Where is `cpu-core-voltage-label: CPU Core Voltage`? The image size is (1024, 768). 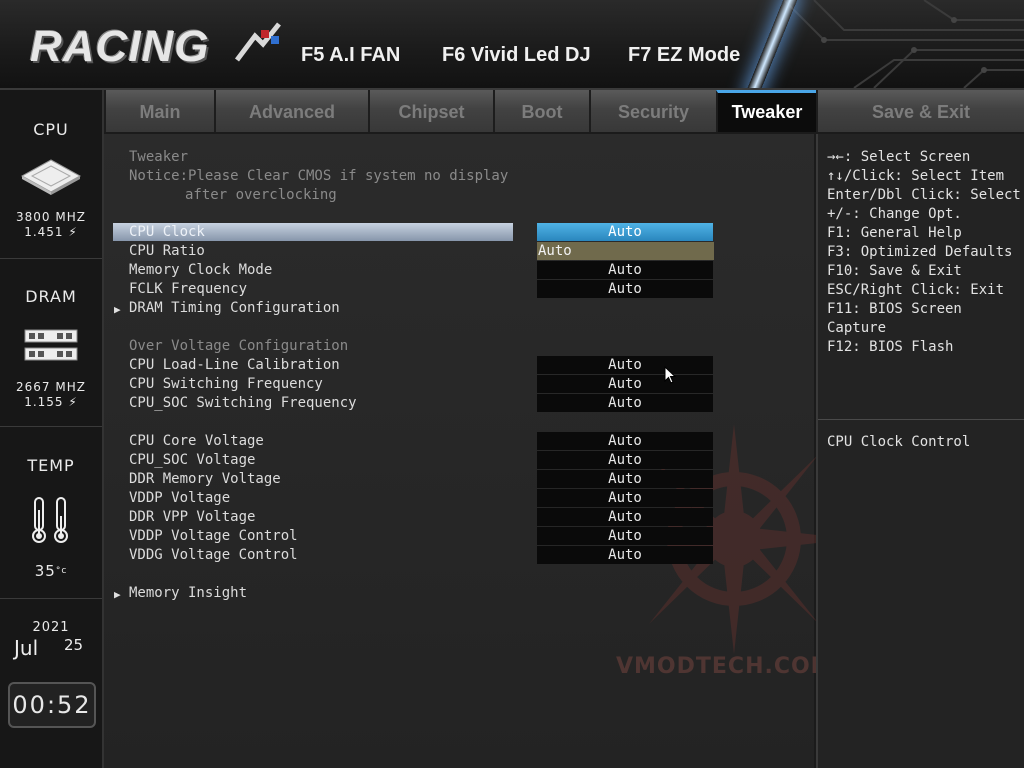 cpu-core-voltage-label: CPU Core Voltage is located at coordinates (196, 441).